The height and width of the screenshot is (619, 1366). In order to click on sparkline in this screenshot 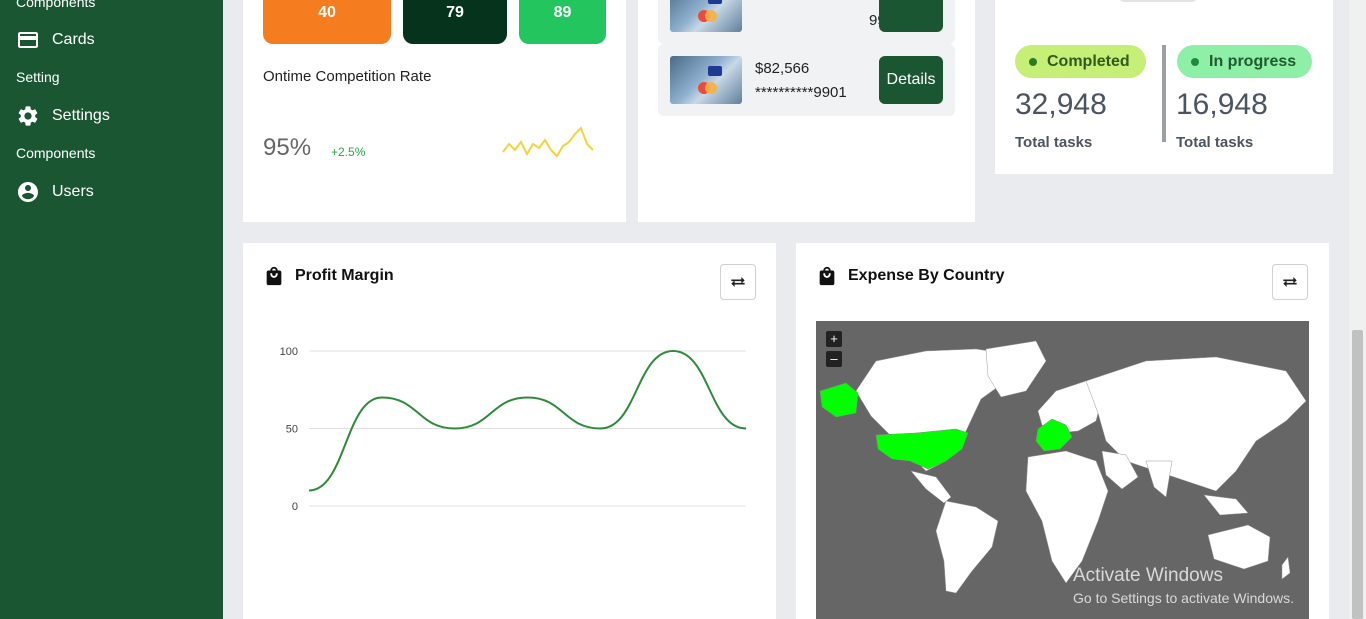, I will do `click(548, 142)`.